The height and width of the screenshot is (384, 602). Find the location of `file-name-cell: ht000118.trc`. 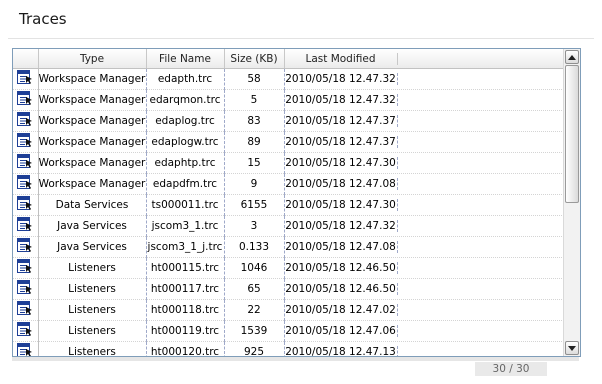

file-name-cell: ht000118.trc is located at coordinates (185, 310).